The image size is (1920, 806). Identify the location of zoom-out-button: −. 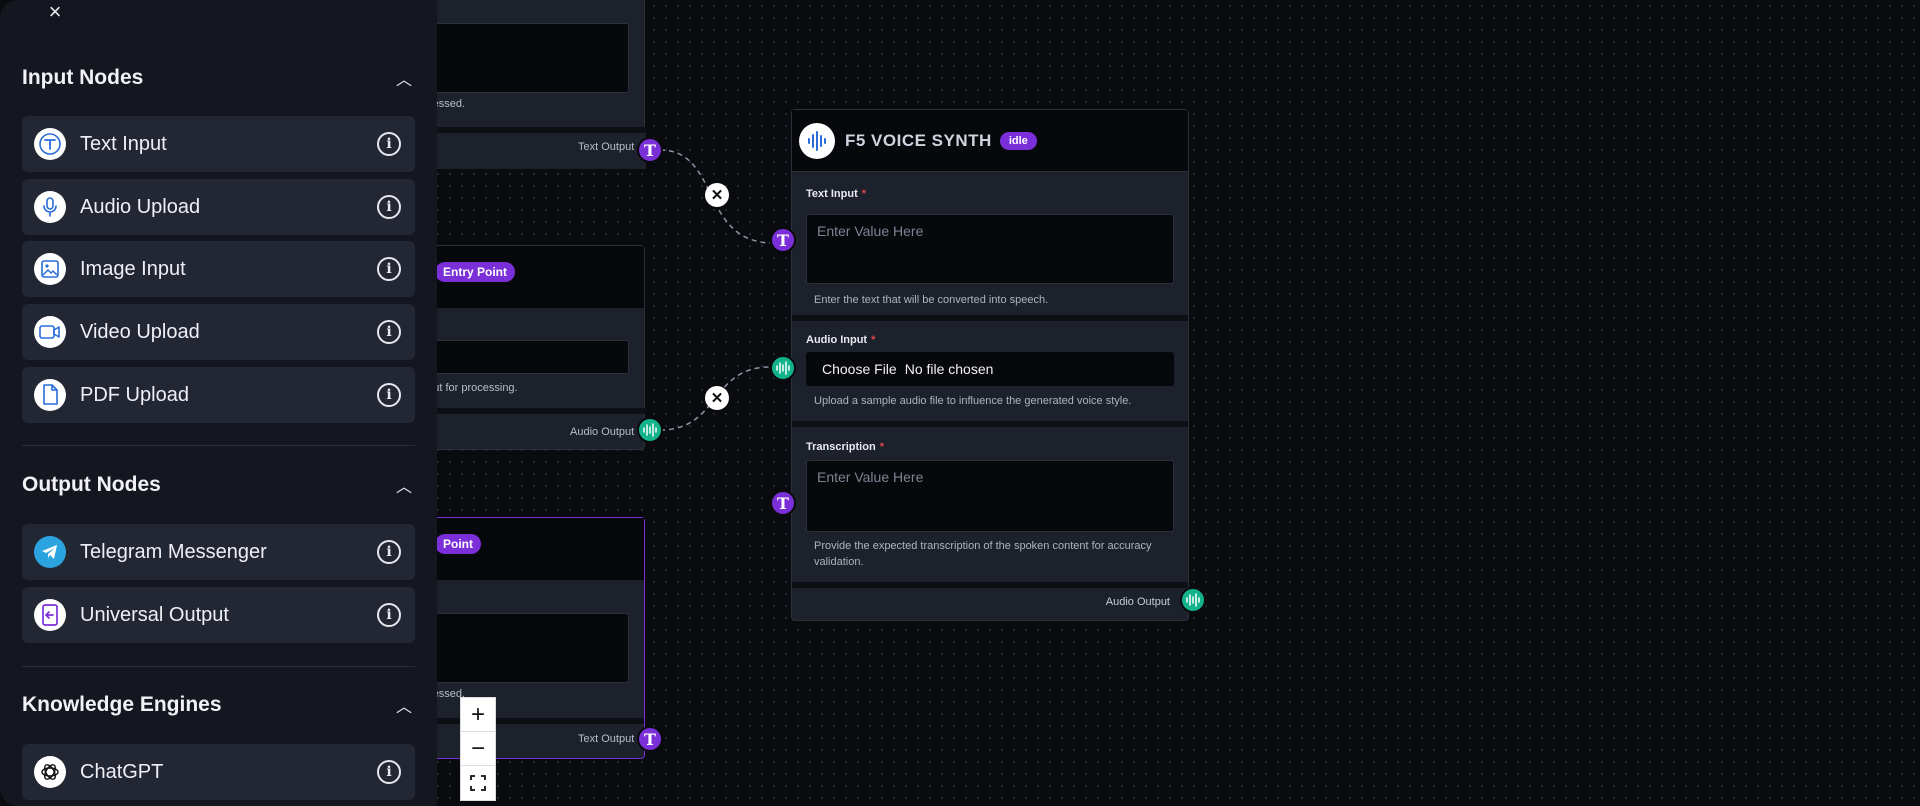
(478, 749).